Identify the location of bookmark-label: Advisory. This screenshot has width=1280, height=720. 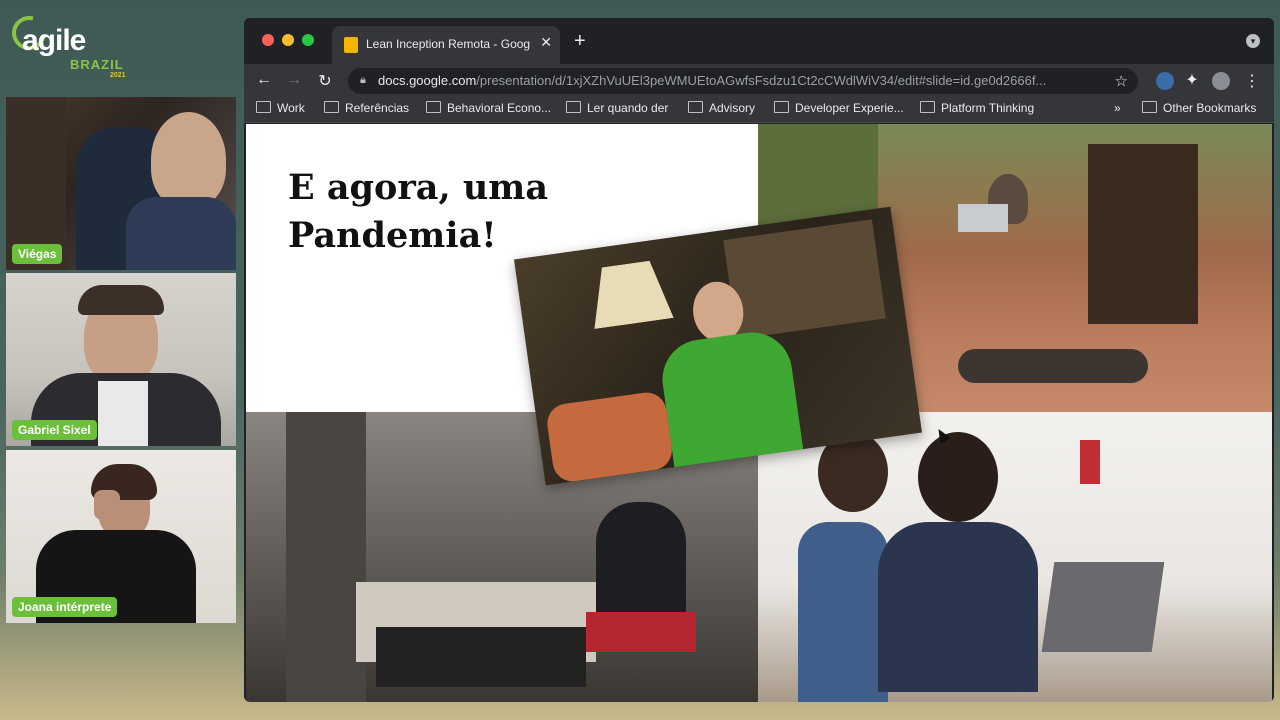
(732, 108).